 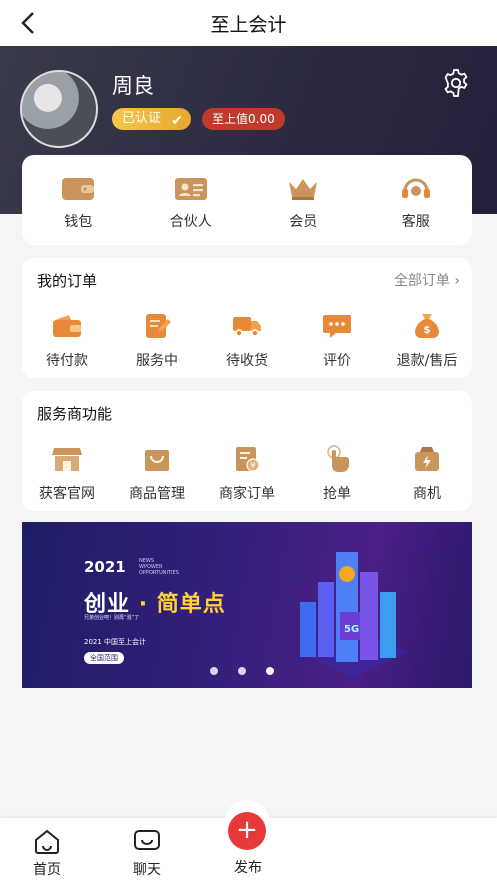 I want to click on lightning-bag-icon, so click(x=427, y=459).